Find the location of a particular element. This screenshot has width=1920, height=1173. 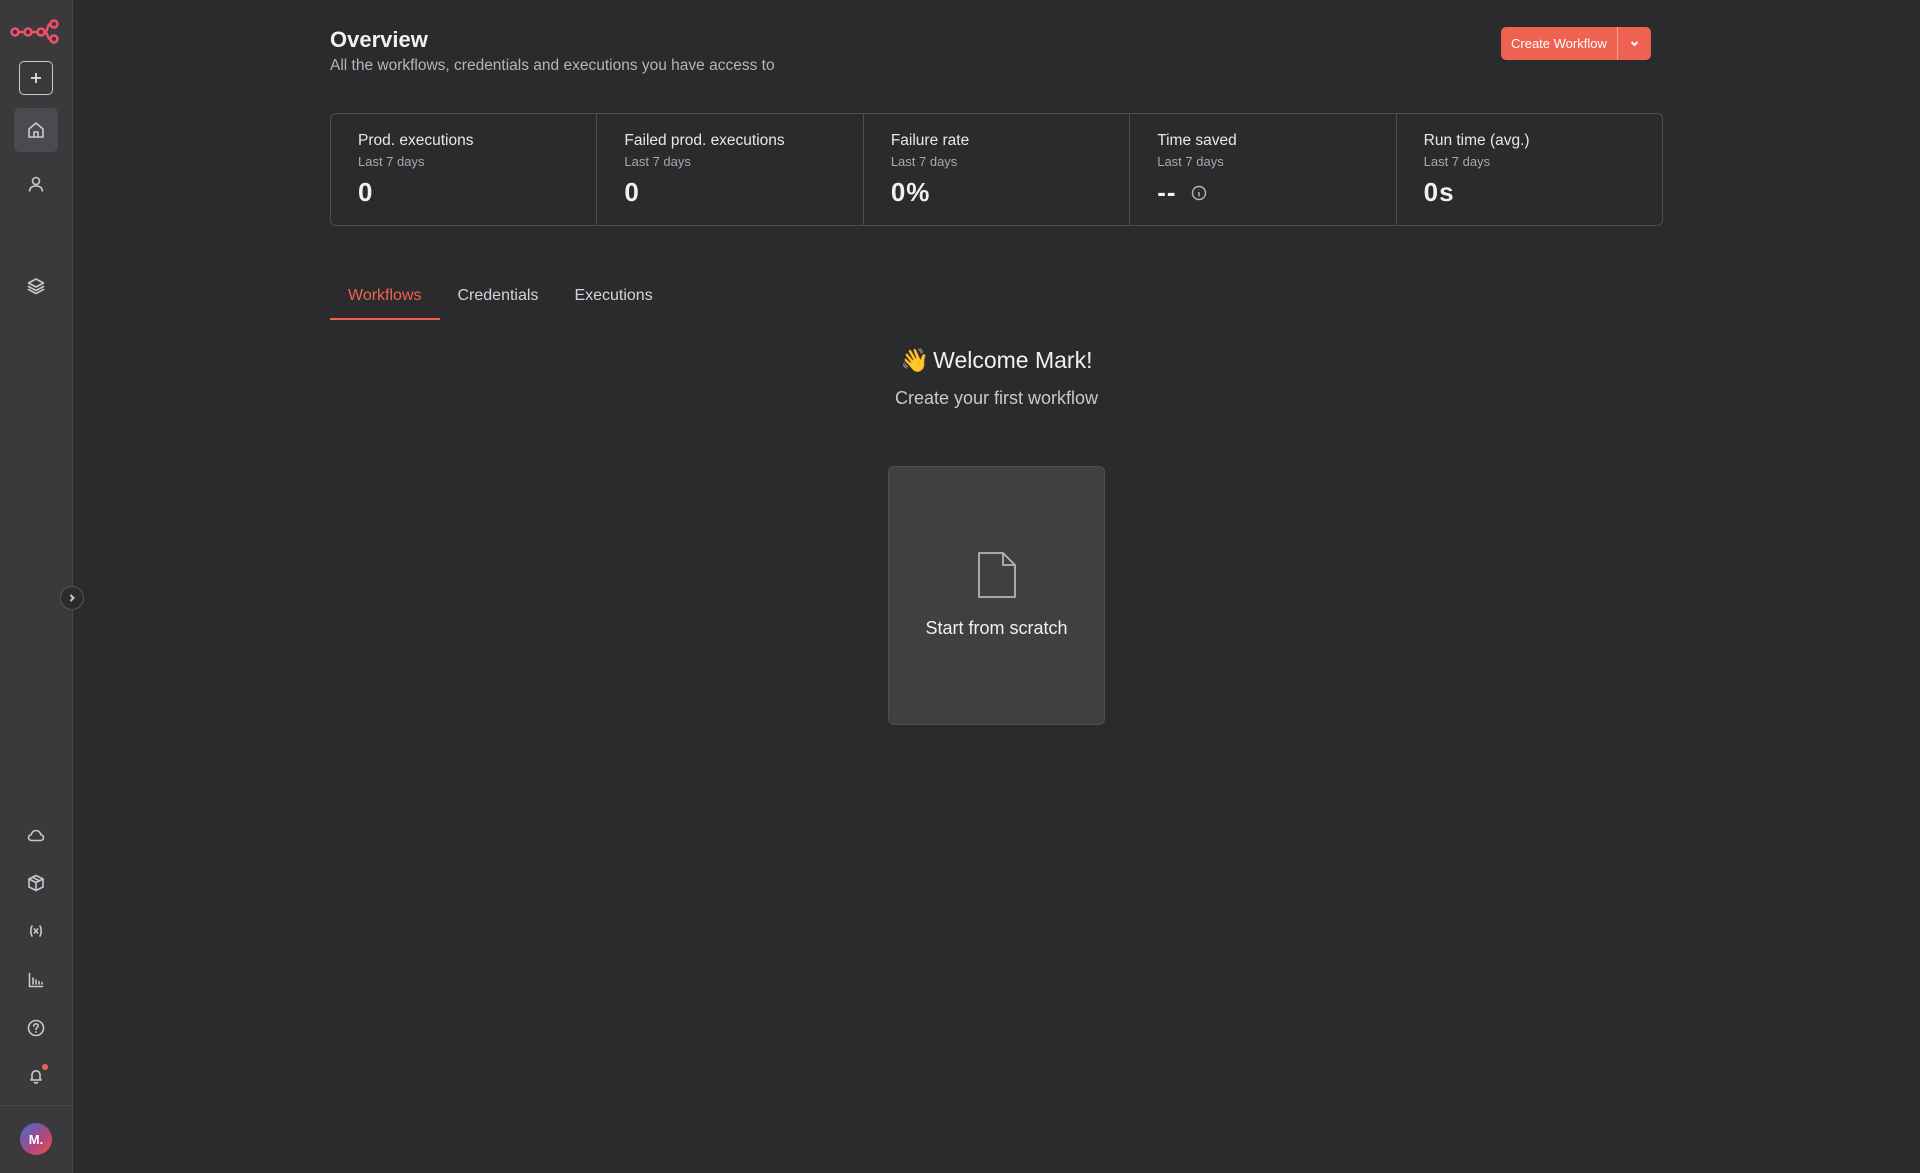

stat-prod-executions: Prod. executions Last 7 days 0 is located at coordinates (464, 169).